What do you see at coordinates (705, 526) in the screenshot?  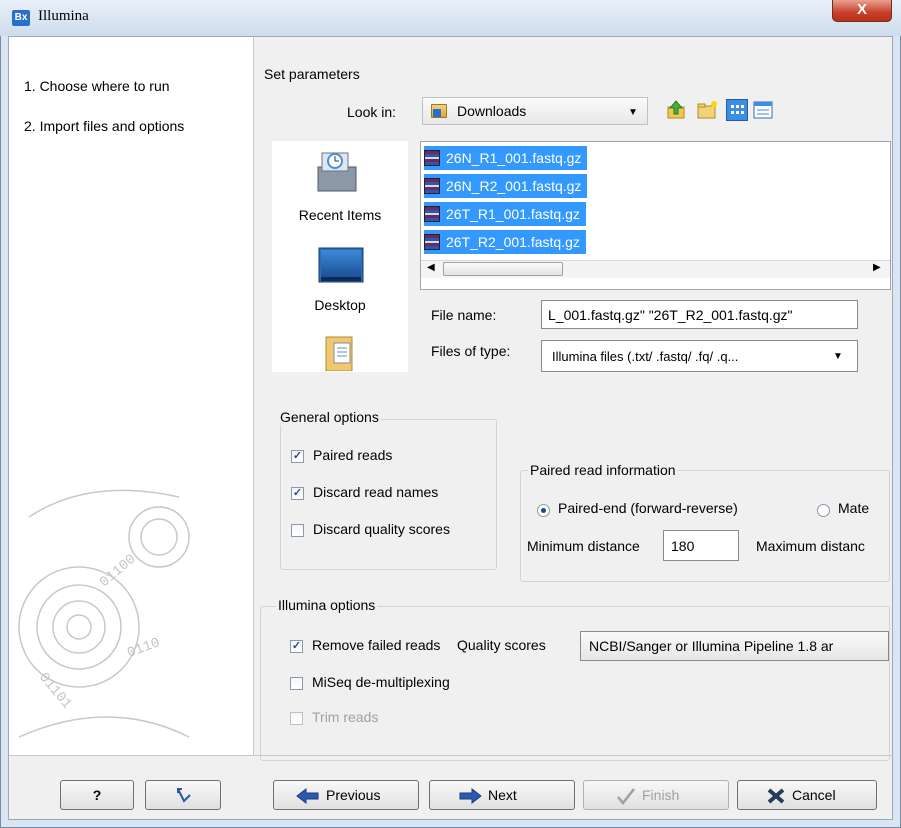 I see `paired-read-info-group` at bounding box center [705, 526].